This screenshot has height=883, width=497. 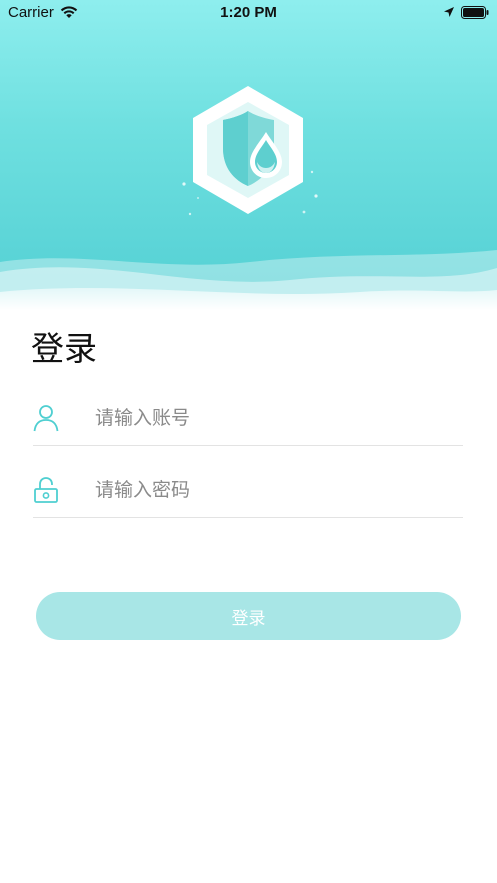 What do you see at coordinates (275, 490) in the screenshot?
I see `password-input` at bounding box center [275, 490].